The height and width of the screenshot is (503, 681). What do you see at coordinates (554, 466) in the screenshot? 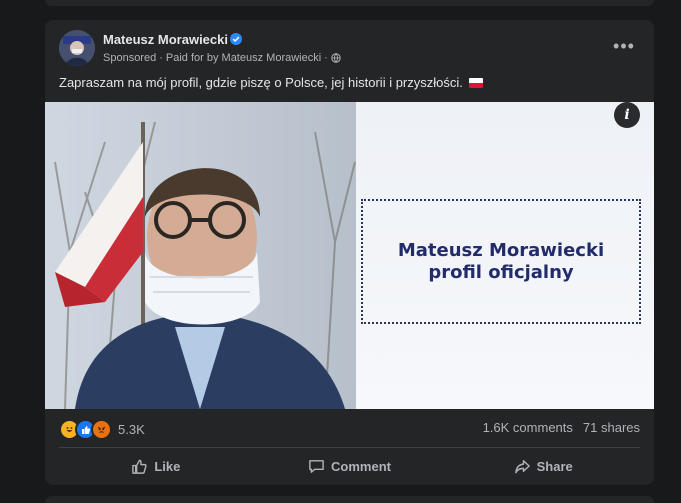
I see `share-label: Share` at bounding box center [554, 466].